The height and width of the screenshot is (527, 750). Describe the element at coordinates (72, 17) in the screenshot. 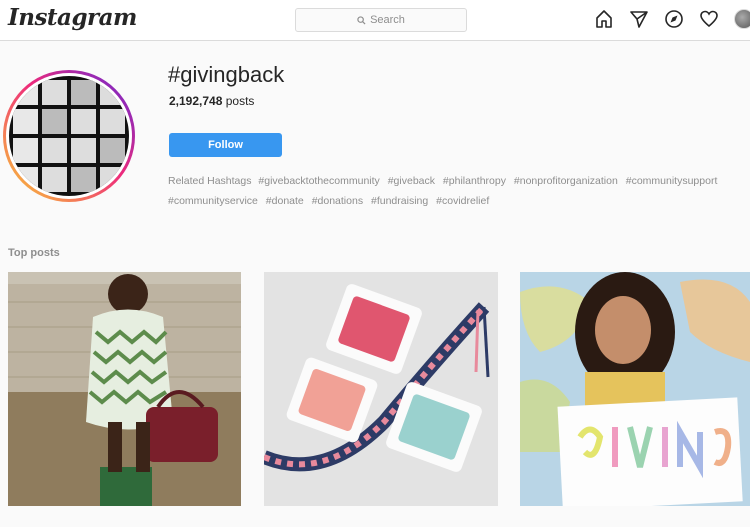

I see `instagram-logo: Instagram` at that location.